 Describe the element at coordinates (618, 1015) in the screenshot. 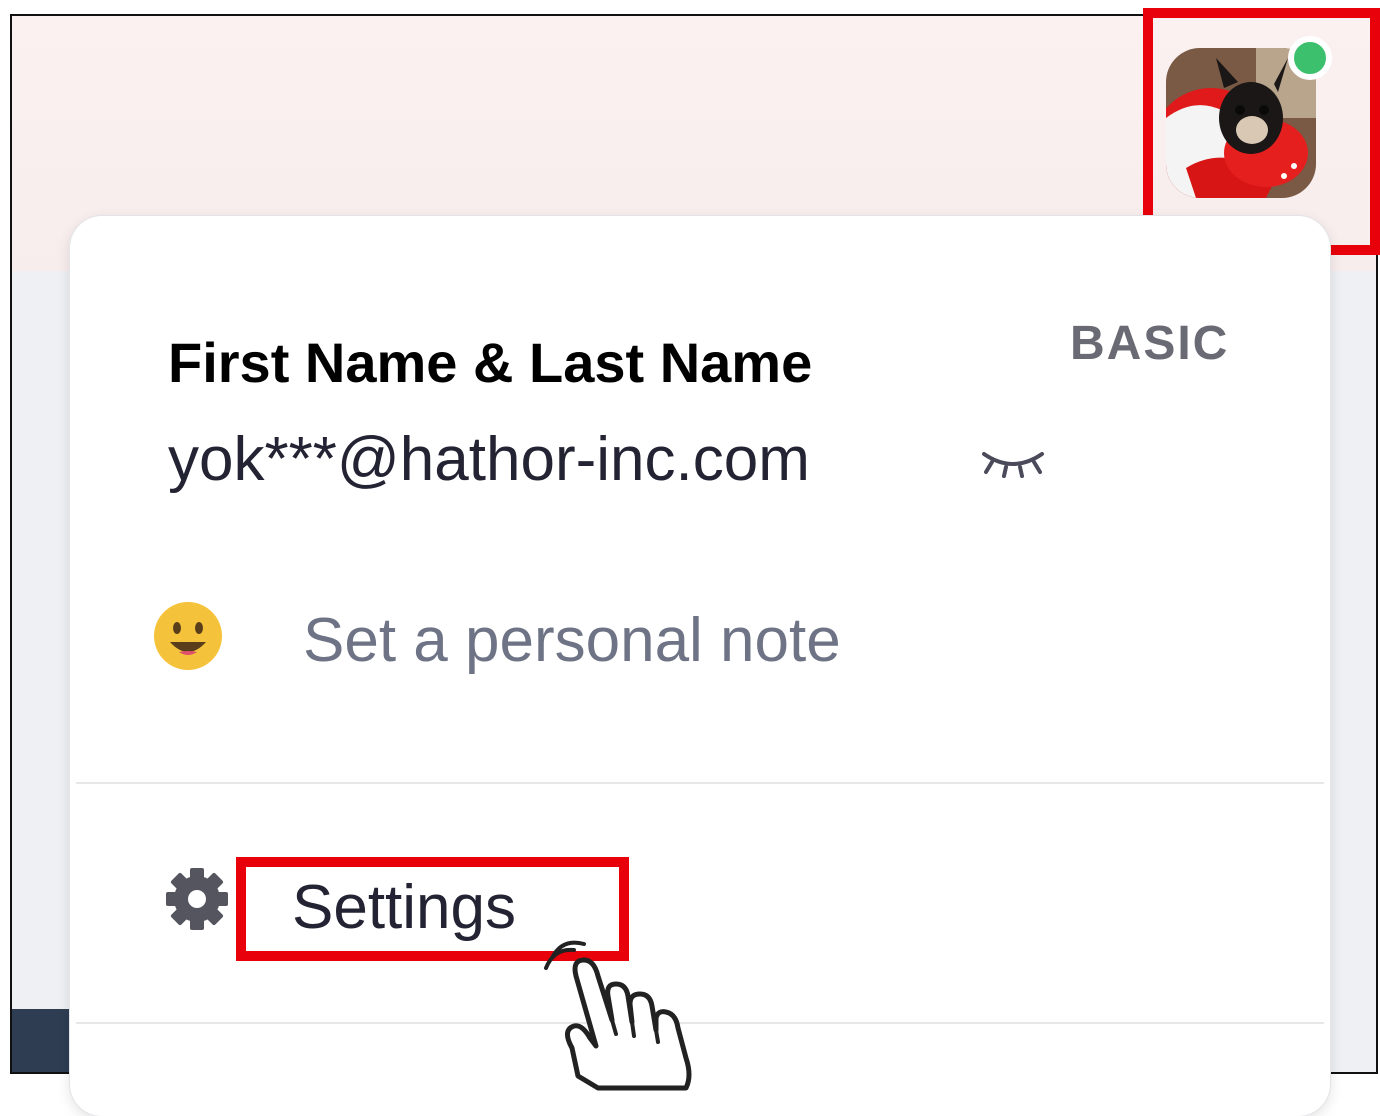

I see `hand-pointer-icon` at that location.